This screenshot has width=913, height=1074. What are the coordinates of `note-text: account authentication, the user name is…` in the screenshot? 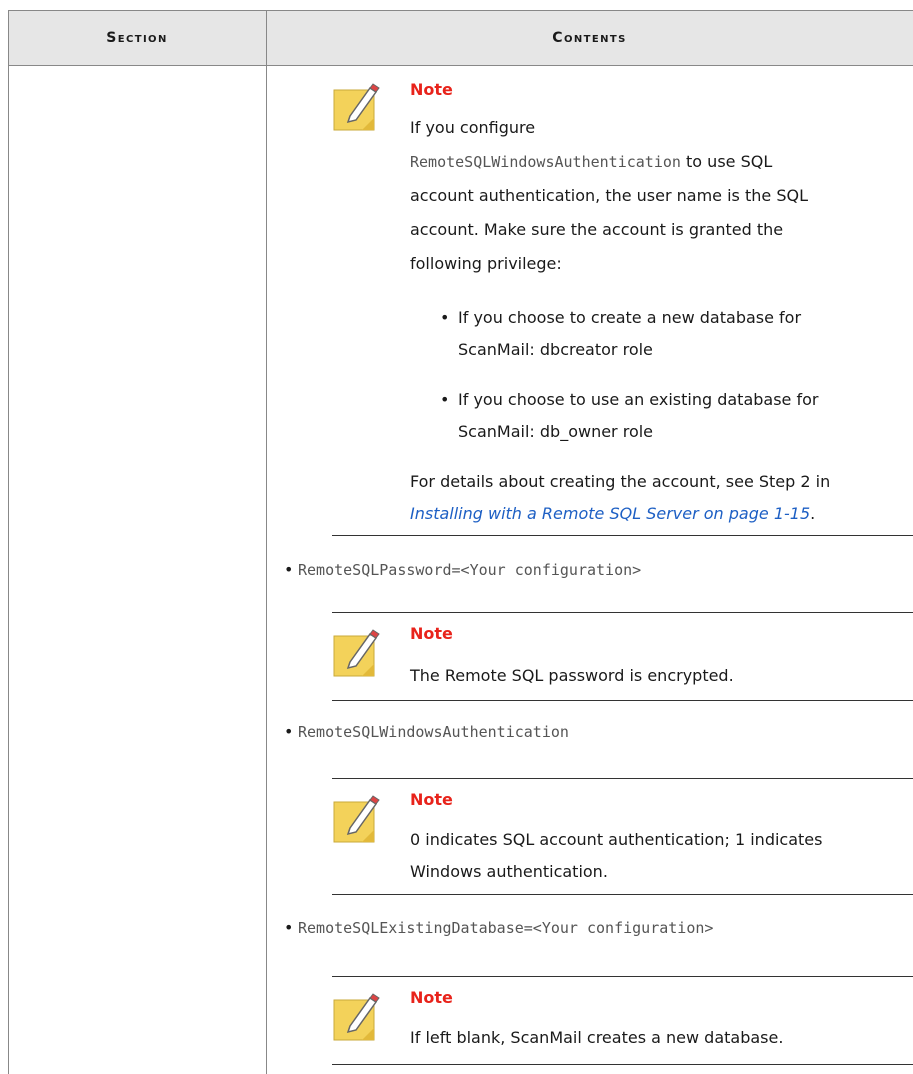 It's located at (609, 195).